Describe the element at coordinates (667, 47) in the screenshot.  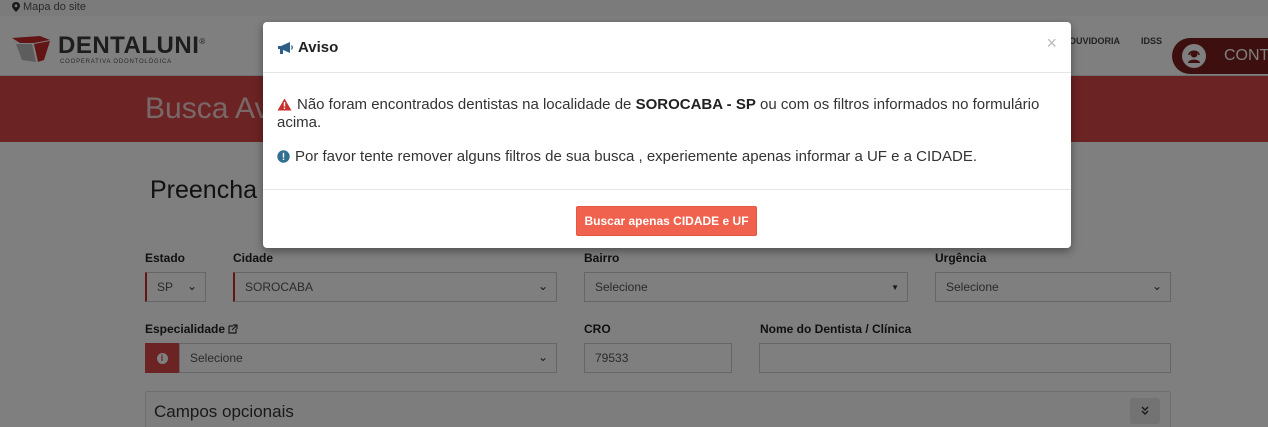
I see `modal-header: Aviso ×` at that location.